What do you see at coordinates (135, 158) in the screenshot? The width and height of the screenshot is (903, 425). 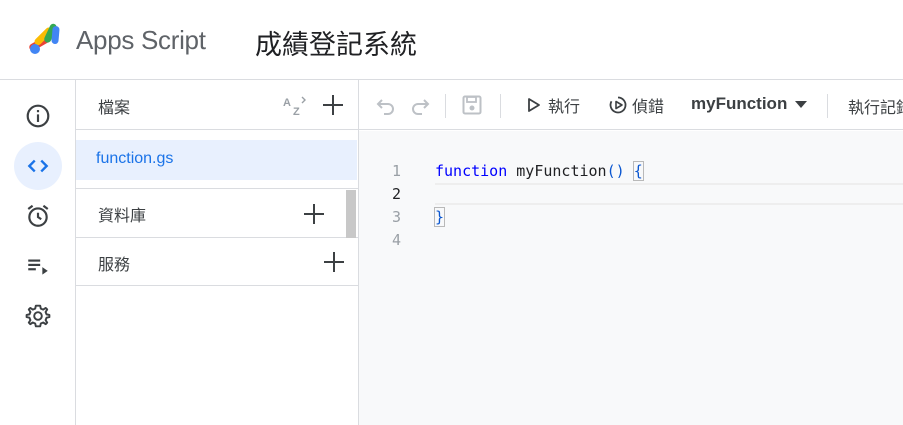 I see `file-item-label: function.gs` at bounding box center [135, 158].